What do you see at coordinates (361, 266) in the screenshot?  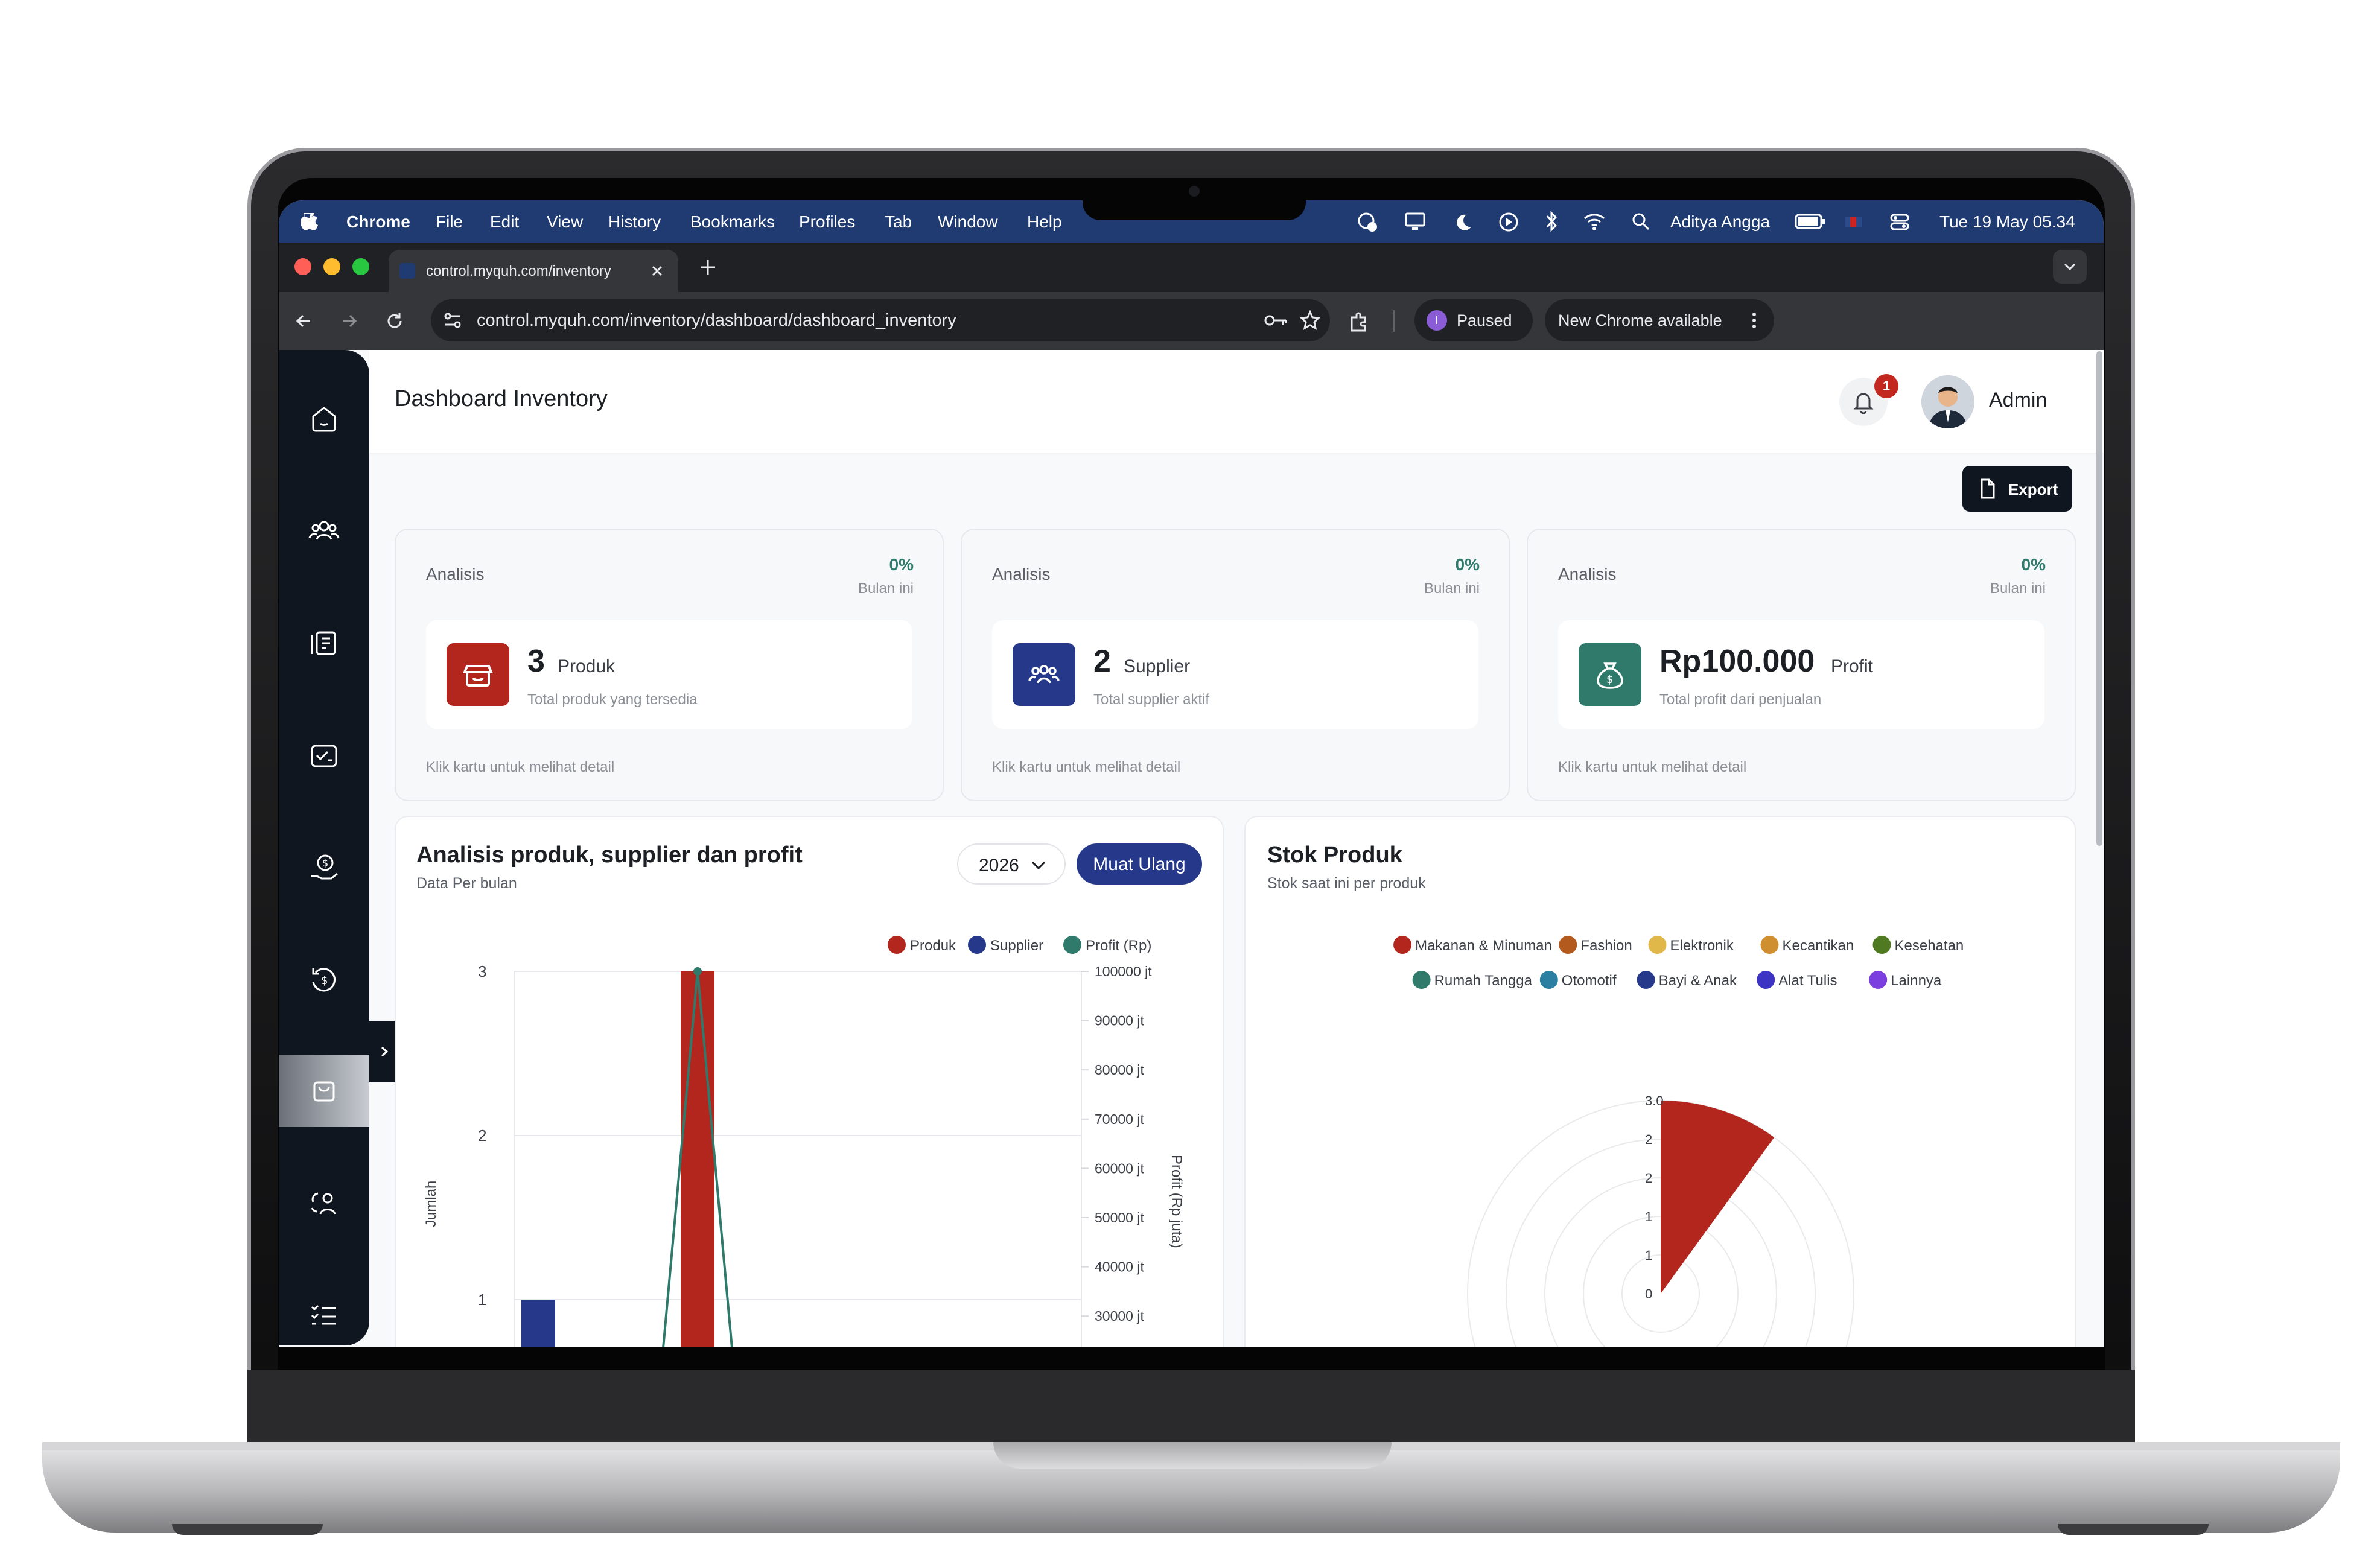 I see `zoom-window-button` at bounding box center [361, 266].